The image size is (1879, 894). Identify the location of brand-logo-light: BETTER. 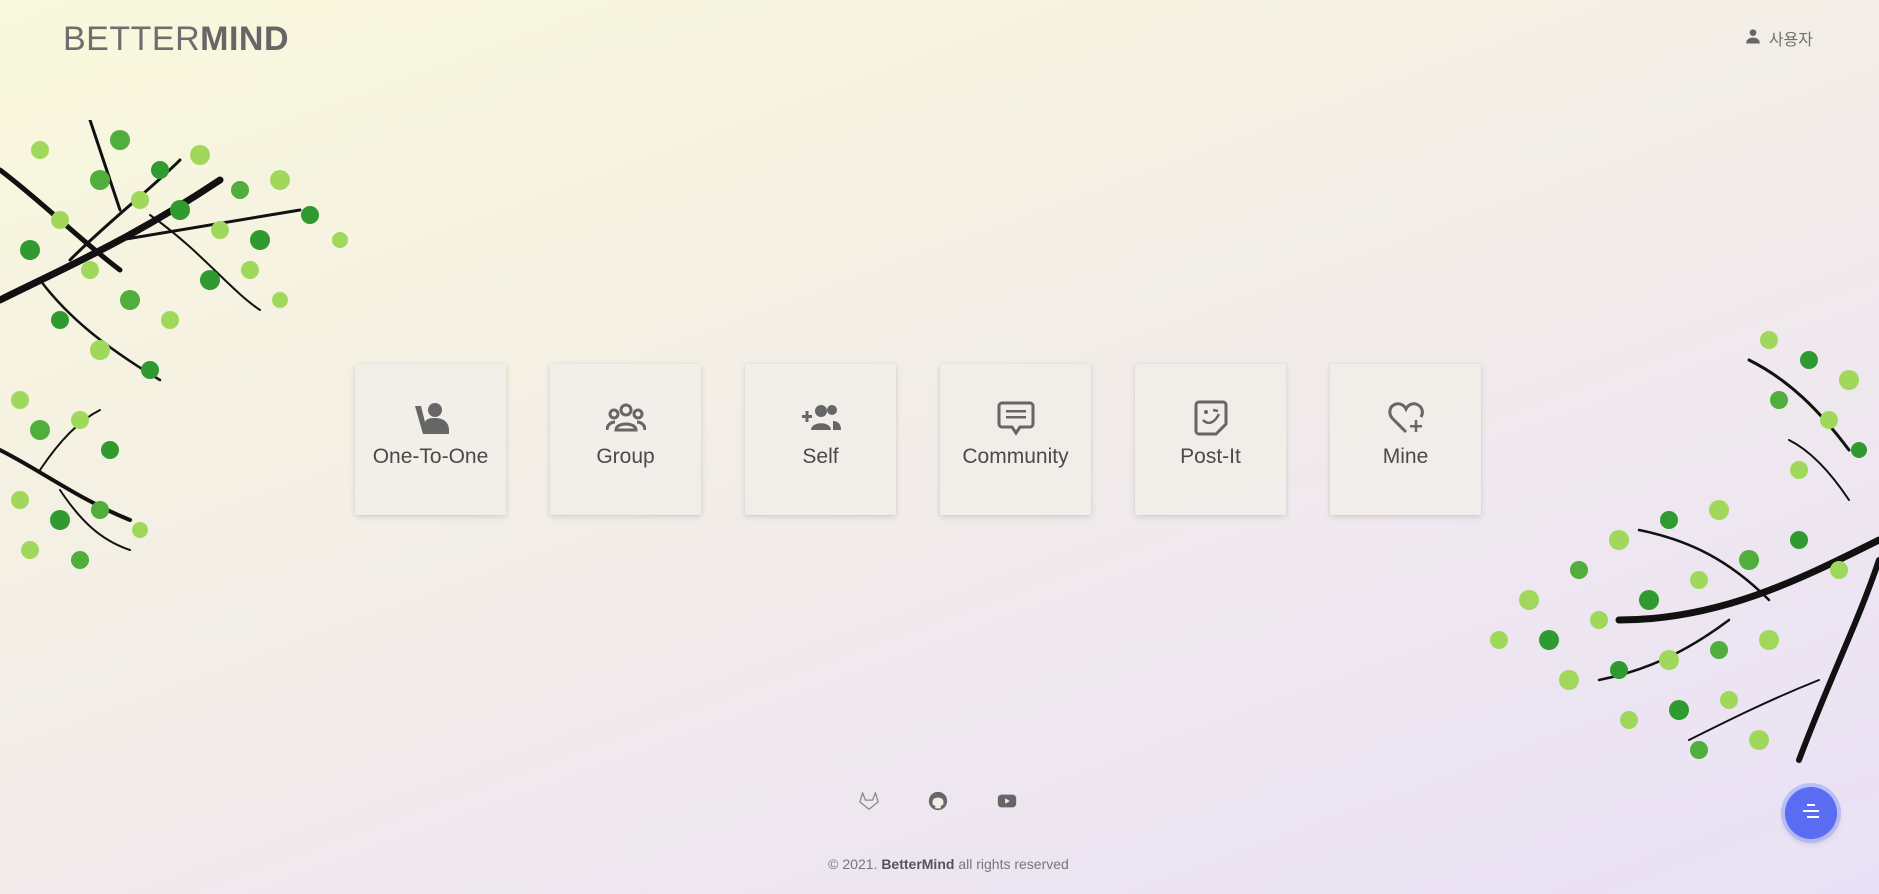
(132, 39).